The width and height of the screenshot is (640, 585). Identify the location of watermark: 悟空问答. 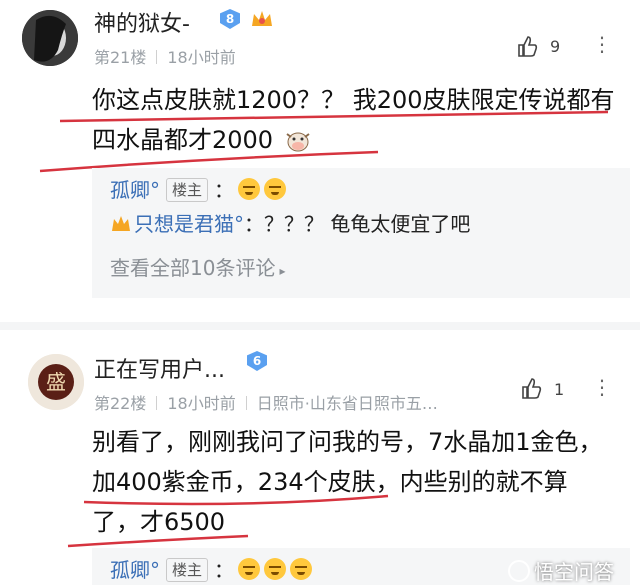
(561, 570).